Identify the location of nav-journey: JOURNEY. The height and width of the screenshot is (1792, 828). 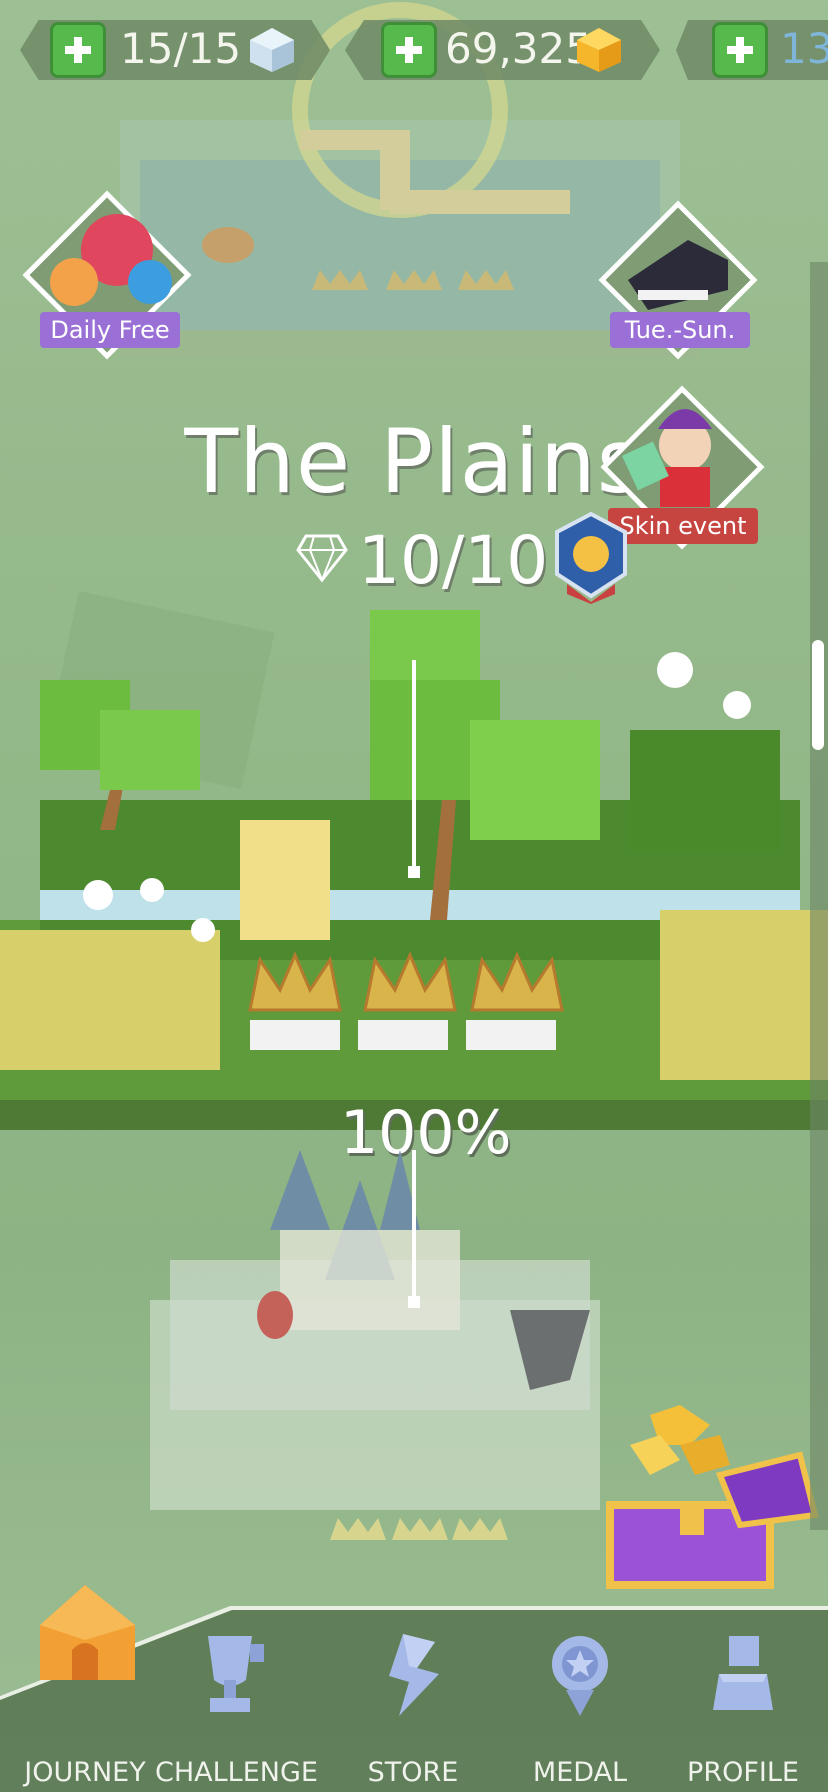
(85, 1688).